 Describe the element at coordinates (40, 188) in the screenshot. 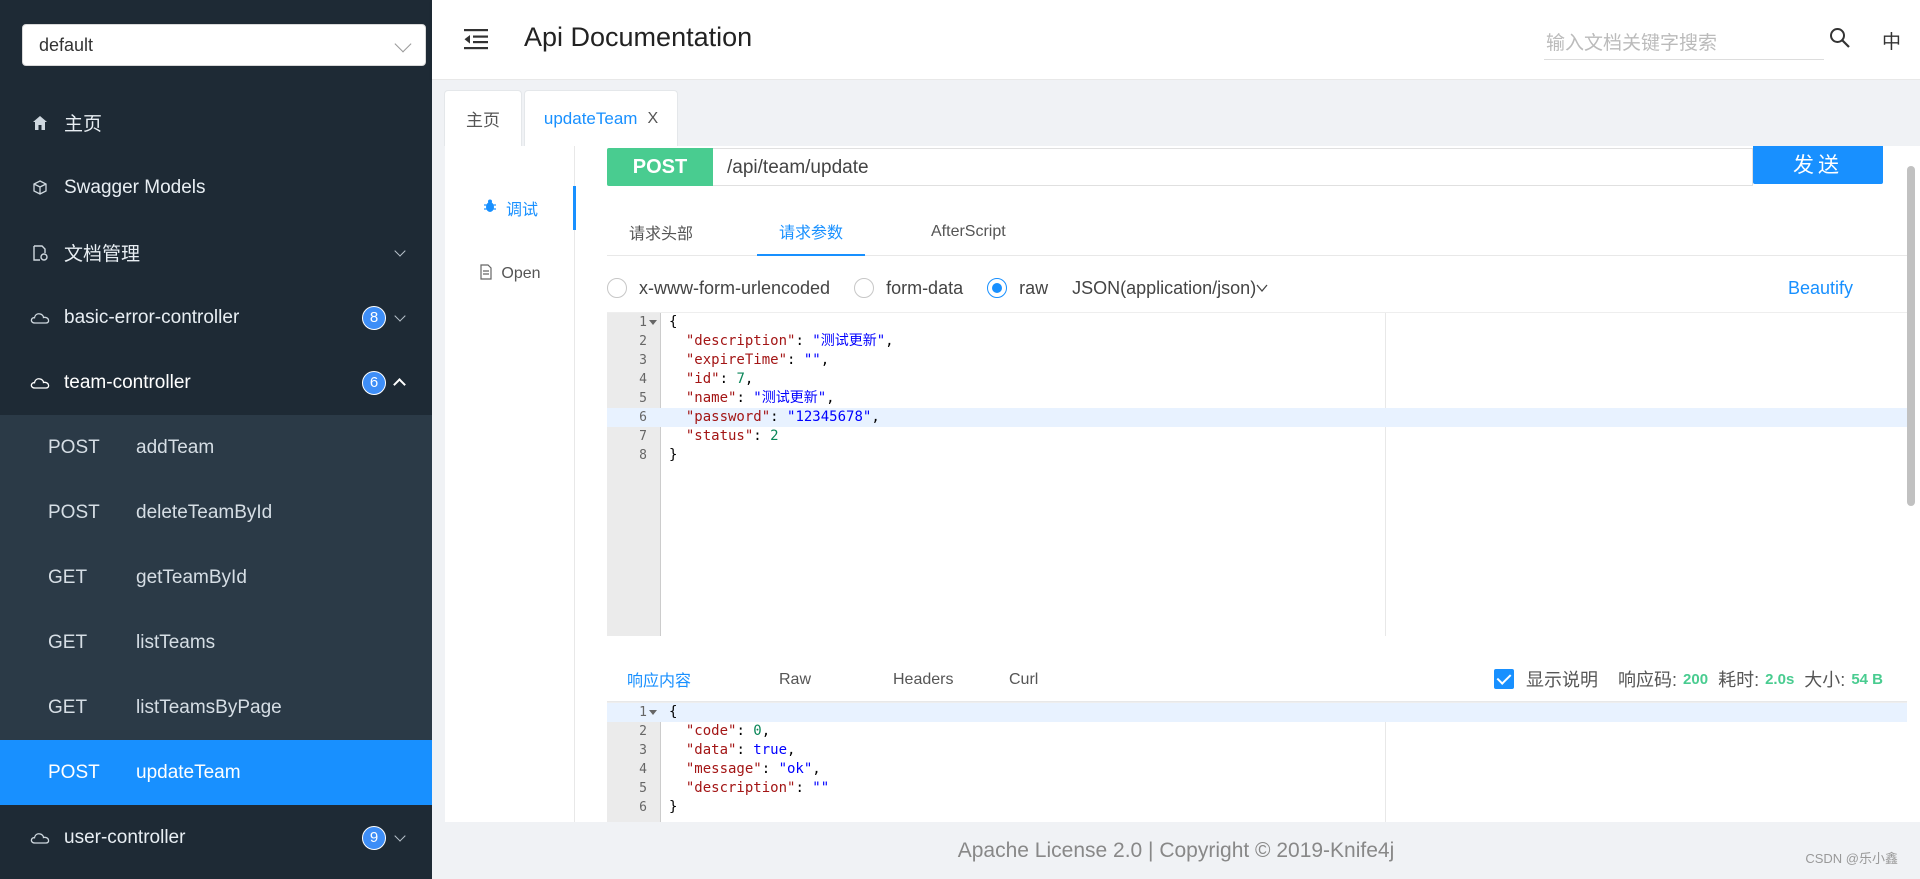

I see `cube-icon` at that location.